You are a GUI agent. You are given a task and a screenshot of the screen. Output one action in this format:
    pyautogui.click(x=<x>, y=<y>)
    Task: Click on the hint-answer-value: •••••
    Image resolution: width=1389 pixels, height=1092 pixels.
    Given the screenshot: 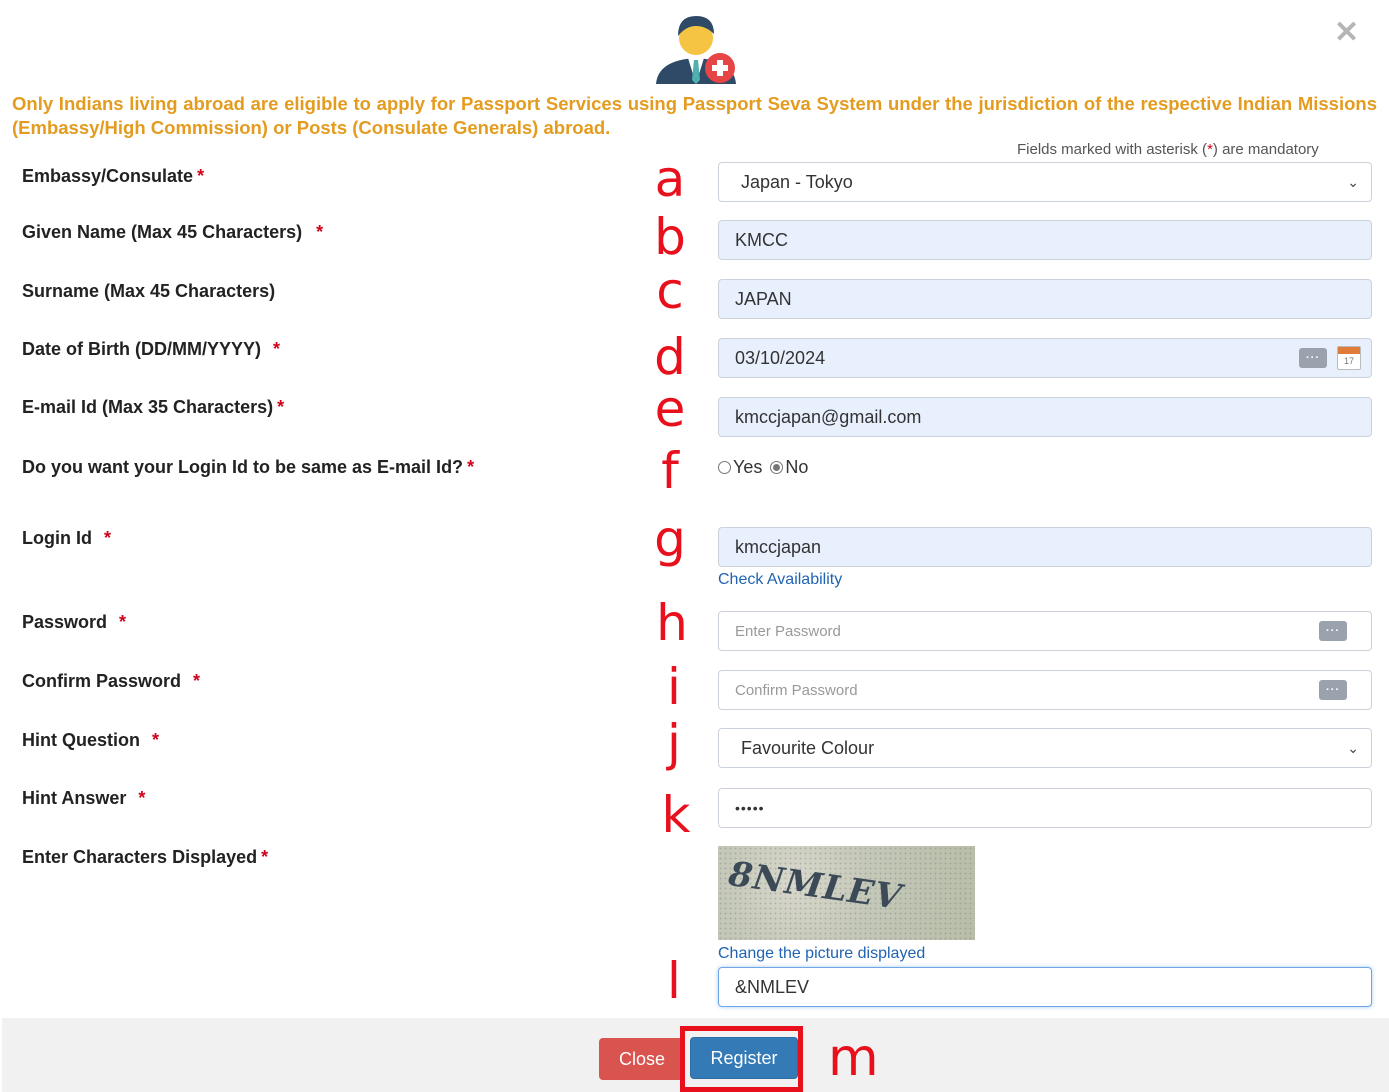 What is the action you would take?
    pyautogui.click(x=750, y=808)
    